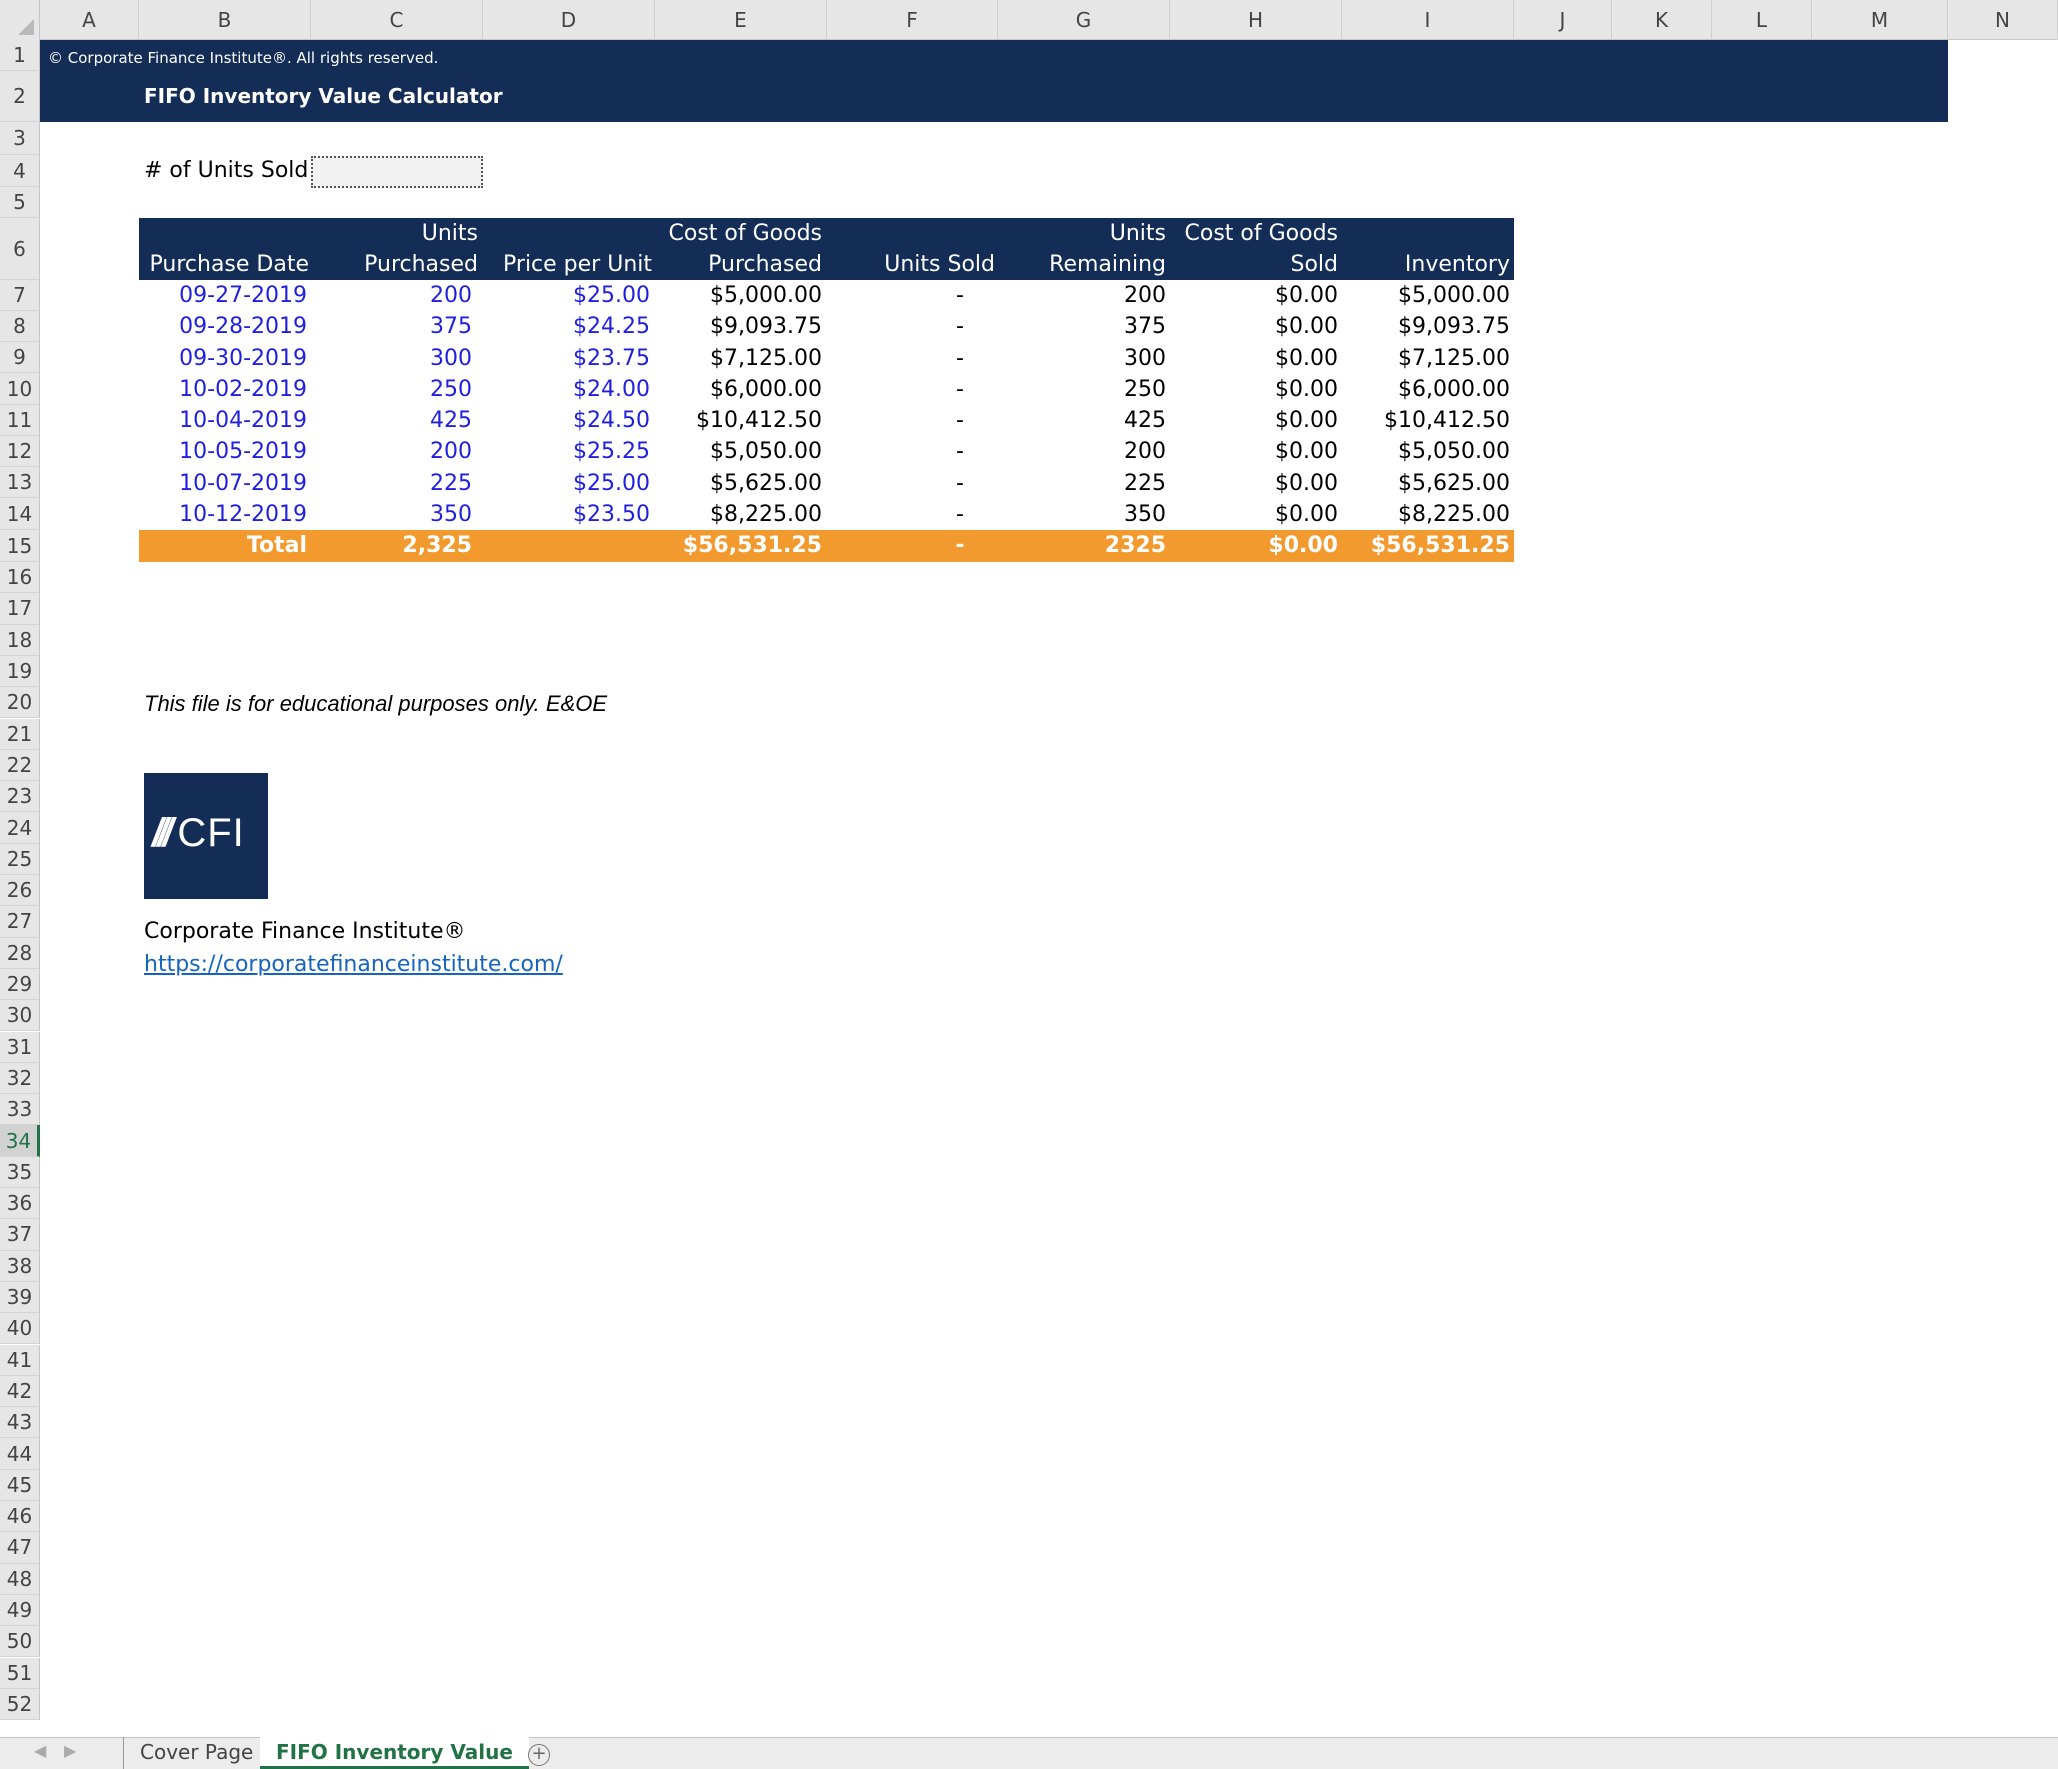  Describe the element at coordinates (569, 20) in the screenshot. I see `column-header-d: D` at that location.